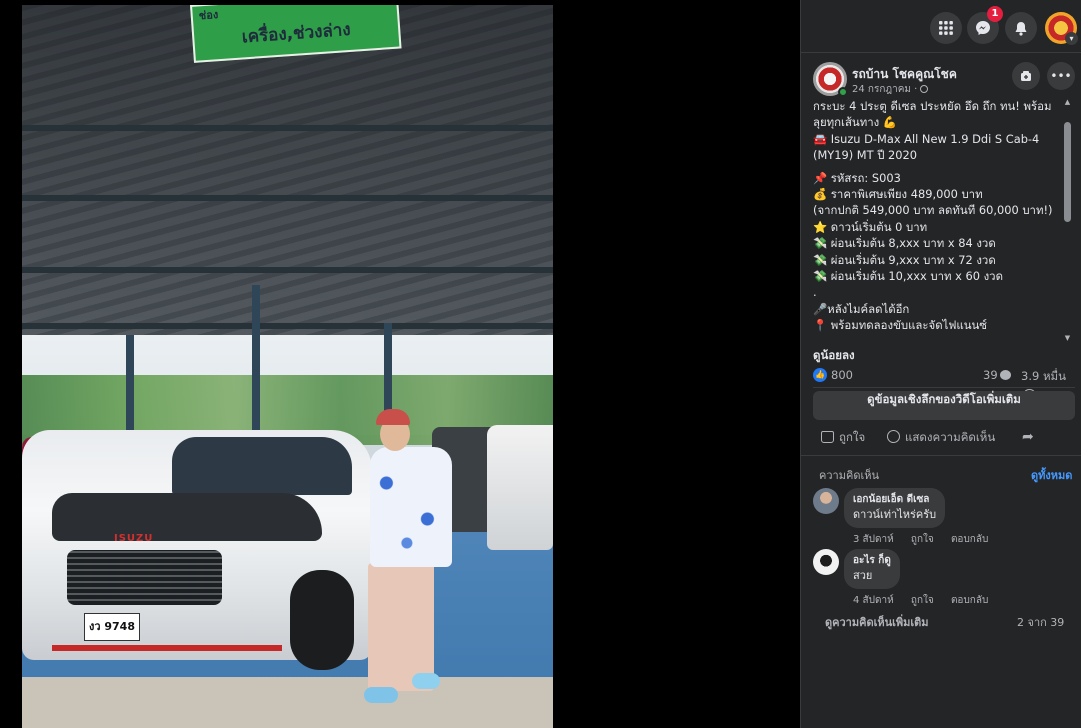 The height and width of the screenshot is (728, 1081). I want to click on comment-text: ดาวน์เท่าไหร่ครับ, so click(895, 514).